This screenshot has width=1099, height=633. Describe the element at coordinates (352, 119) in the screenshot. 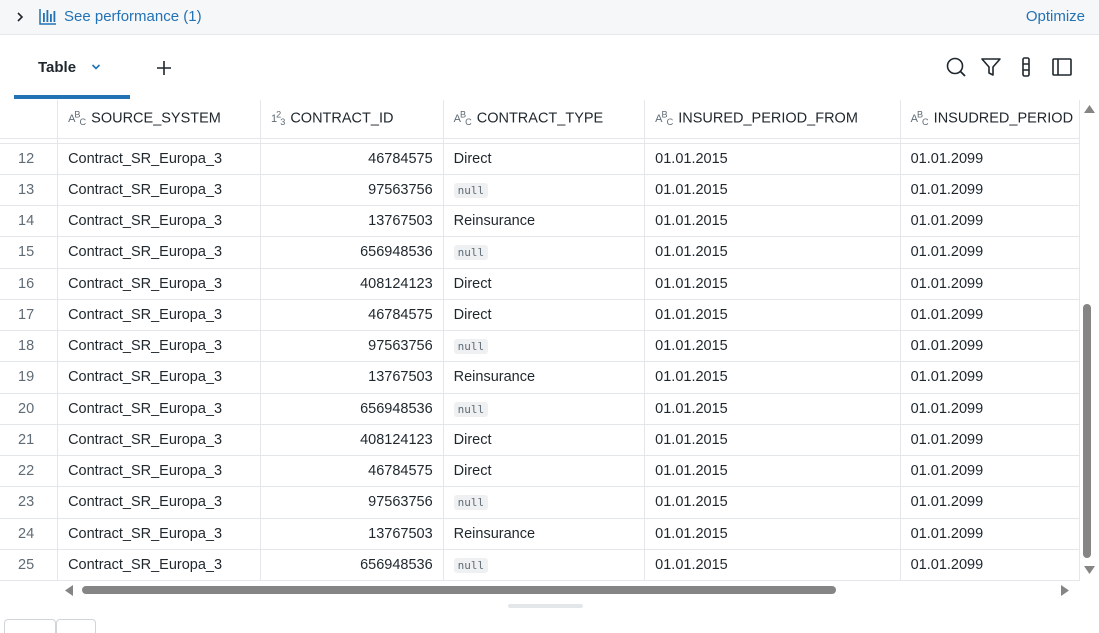

I see `column-header: 123 CONTRACT_ID` at that location.